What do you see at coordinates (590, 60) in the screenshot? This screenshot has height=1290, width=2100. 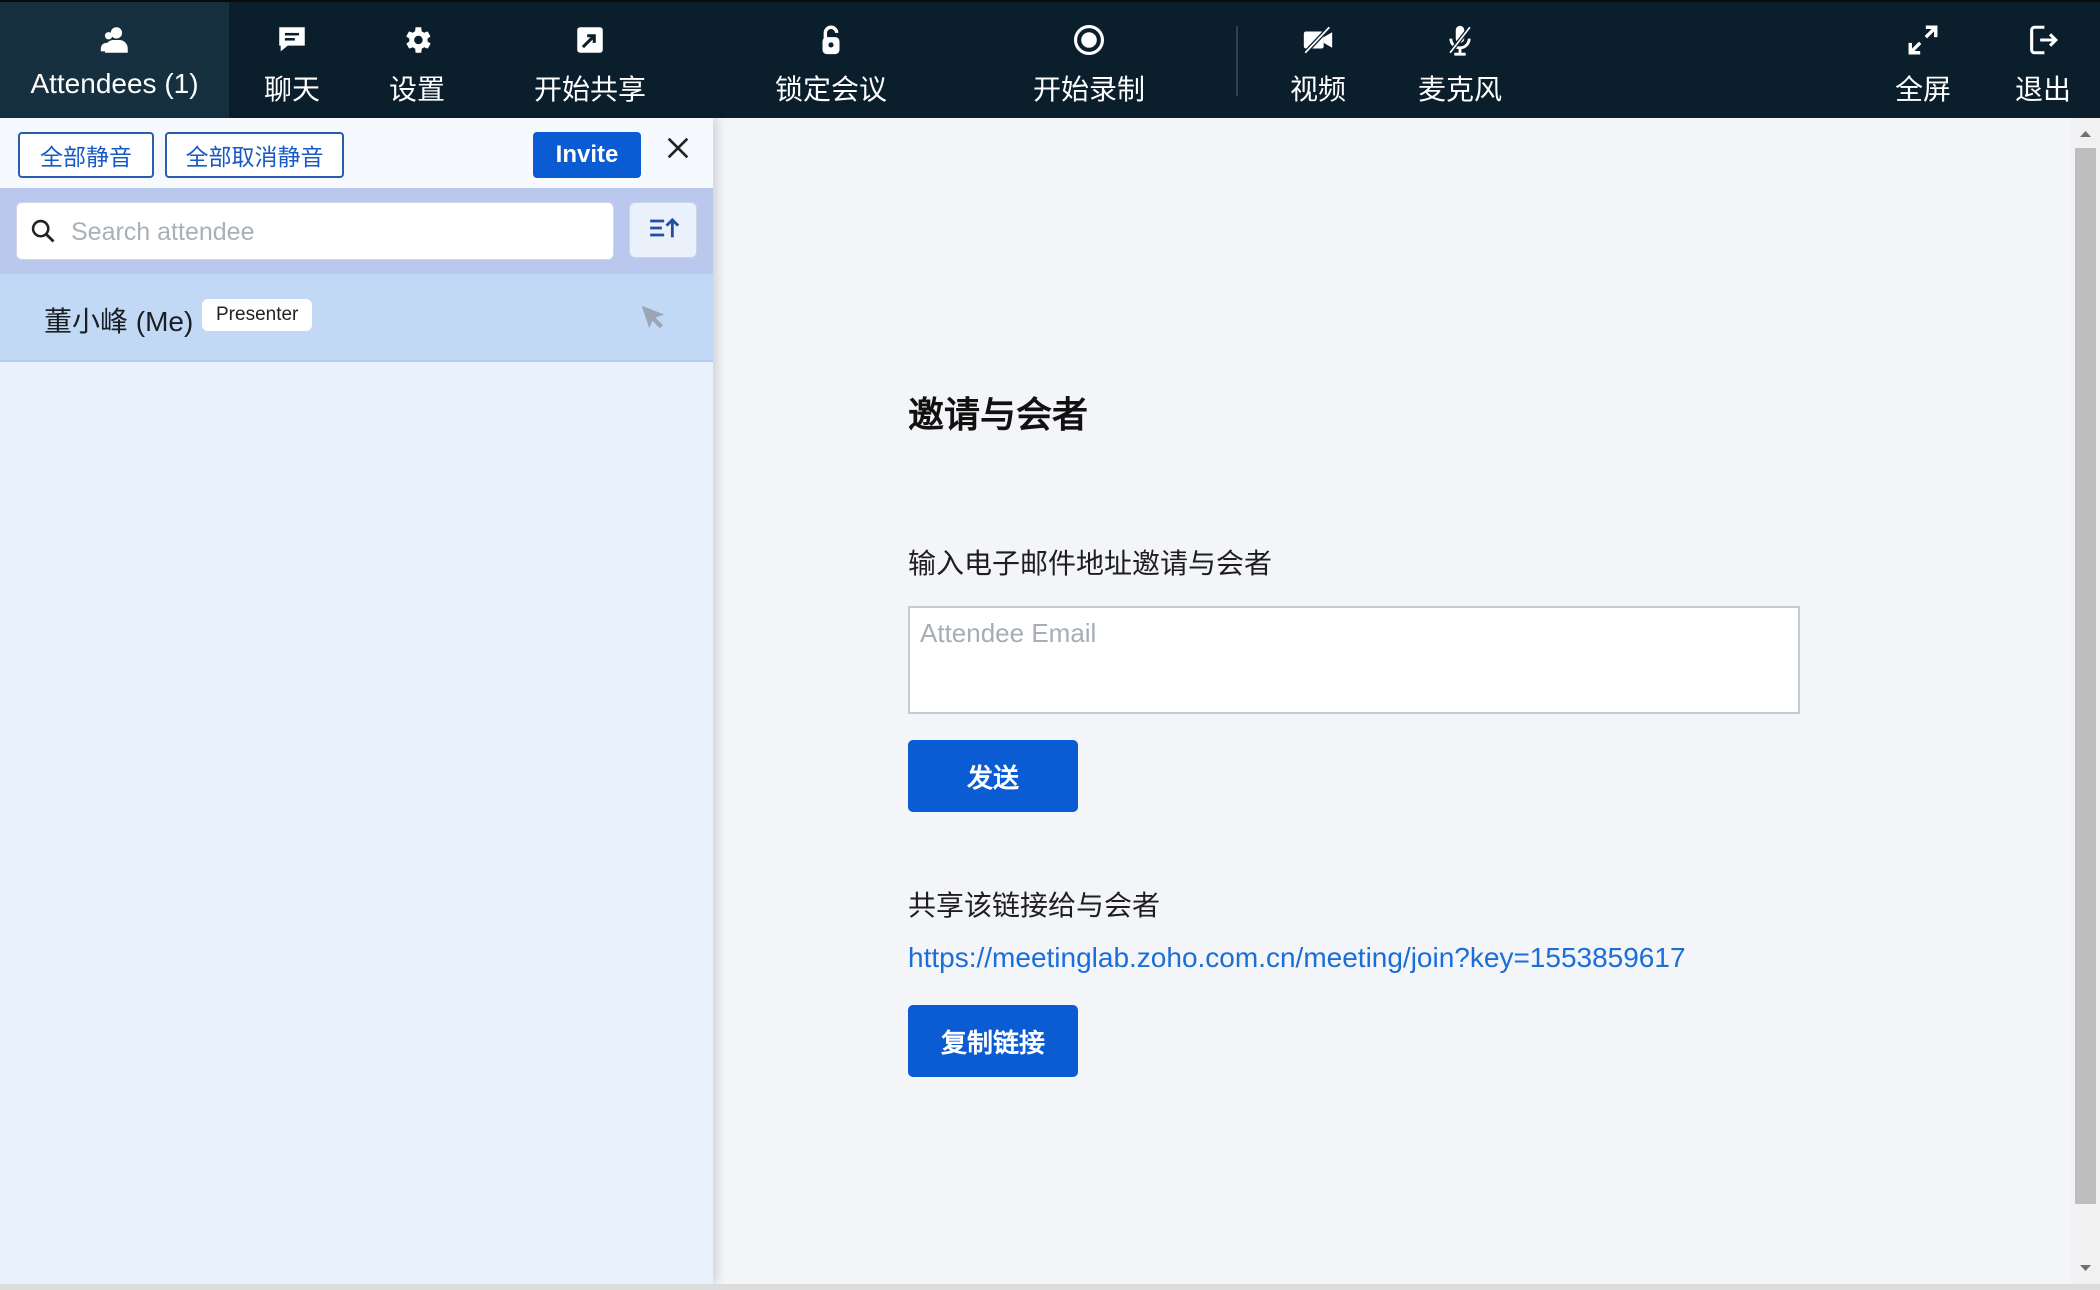 I see `toolbar-share-button: 开始共享` at bounding box center [590, 60].